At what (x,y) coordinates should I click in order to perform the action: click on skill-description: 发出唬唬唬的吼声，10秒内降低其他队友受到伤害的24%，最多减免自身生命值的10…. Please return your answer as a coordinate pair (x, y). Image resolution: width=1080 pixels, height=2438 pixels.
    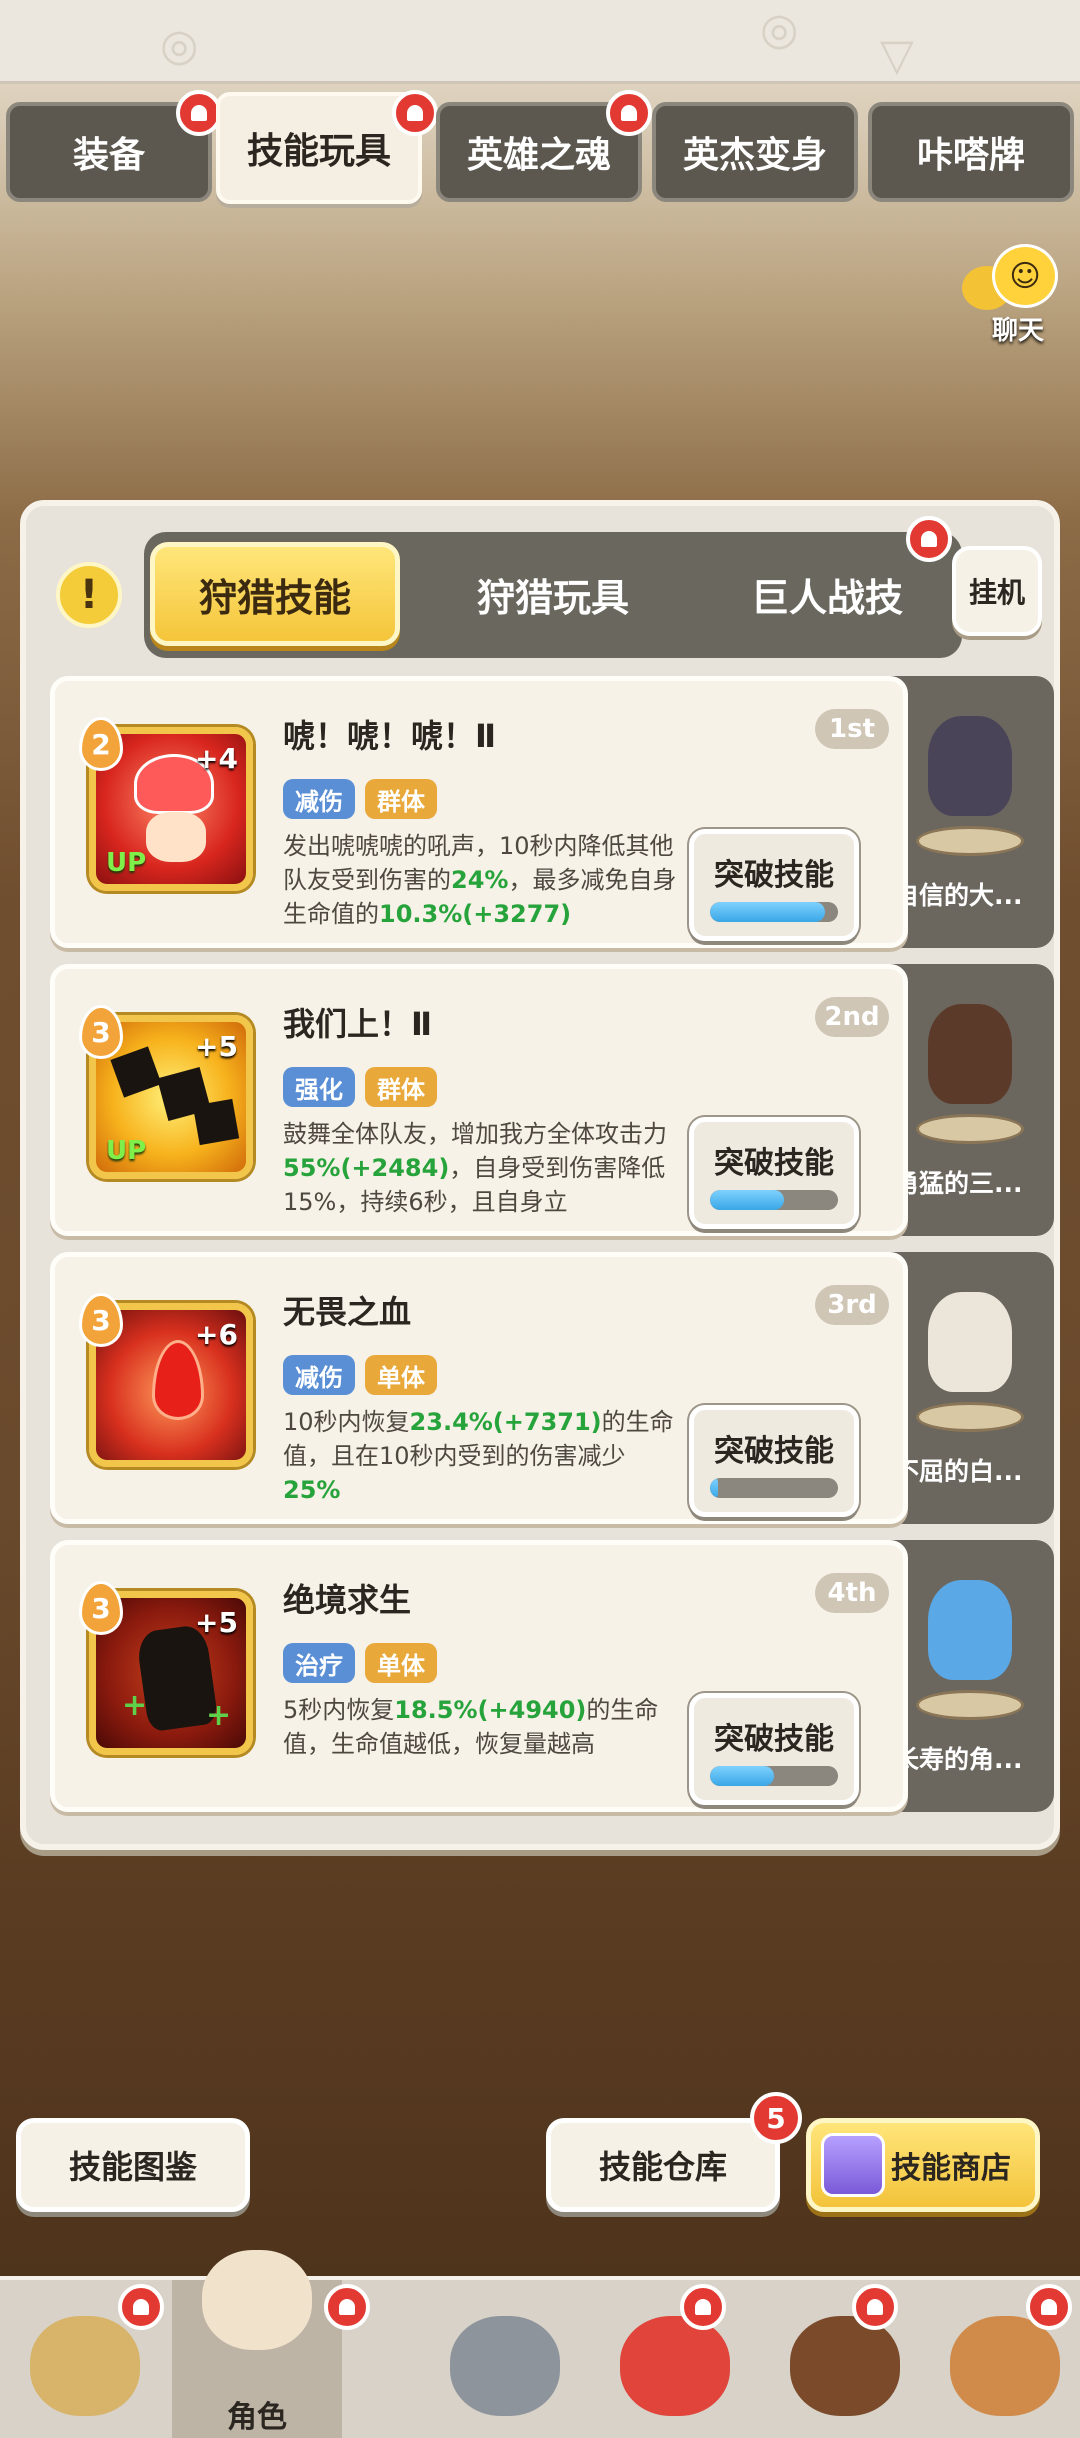
    Looking at the image, I should click on (483, 885).